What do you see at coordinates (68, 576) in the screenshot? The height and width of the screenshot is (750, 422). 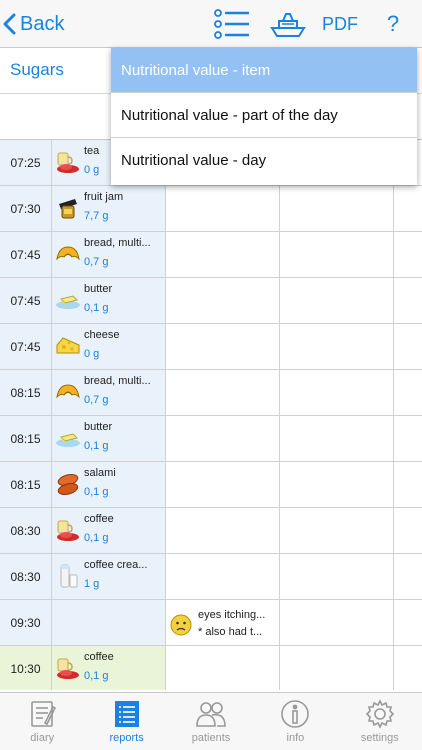 I see `milk-bottle-icon` at bounding box center [68, 576].